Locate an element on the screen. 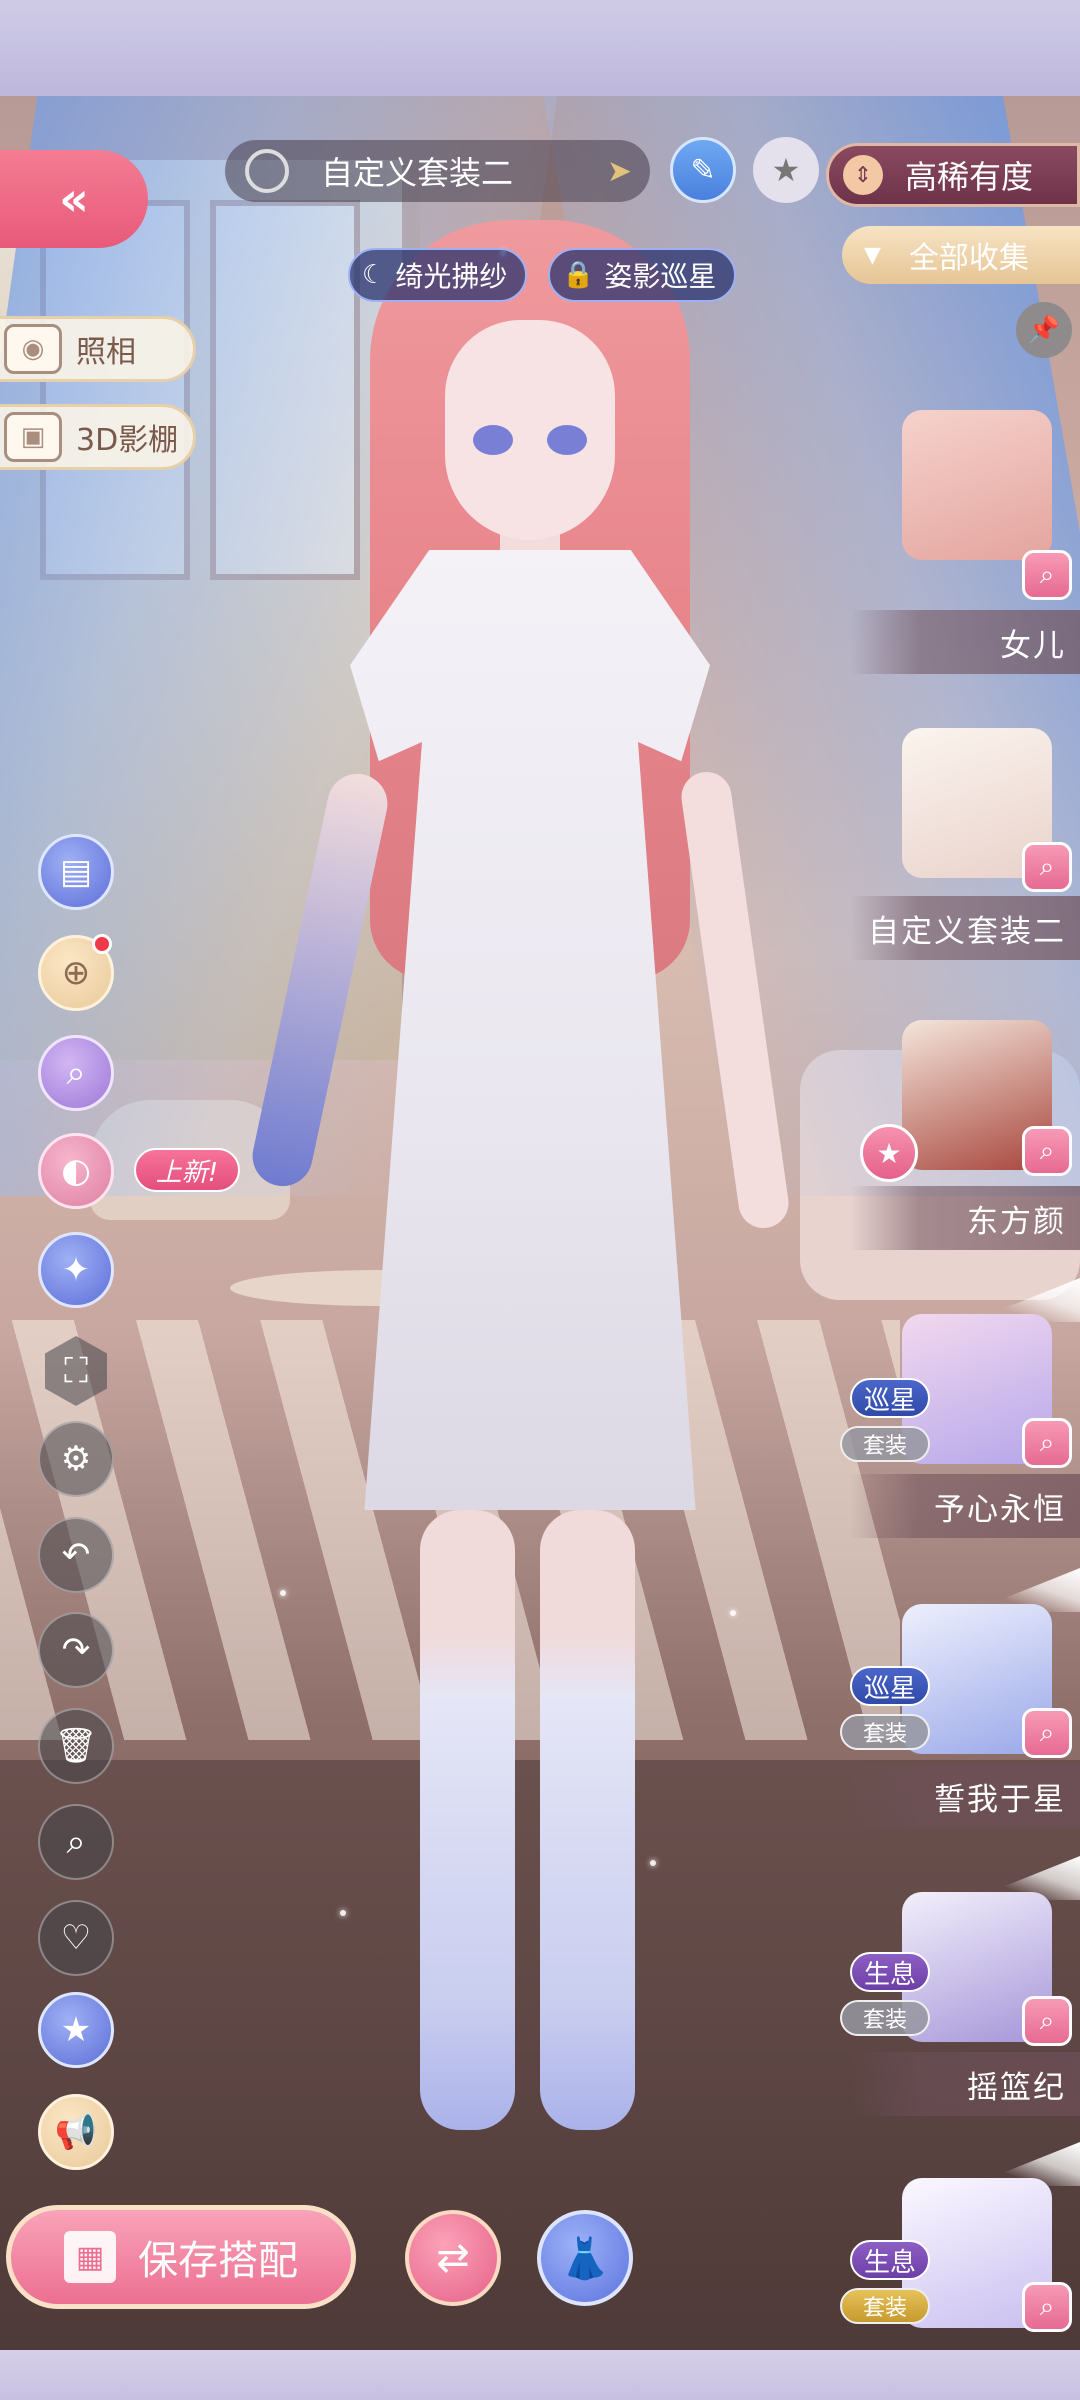 The height and width of the screenshot is (2400, 1080). palette-button: ◐ is located at coordinates (76, 1171).